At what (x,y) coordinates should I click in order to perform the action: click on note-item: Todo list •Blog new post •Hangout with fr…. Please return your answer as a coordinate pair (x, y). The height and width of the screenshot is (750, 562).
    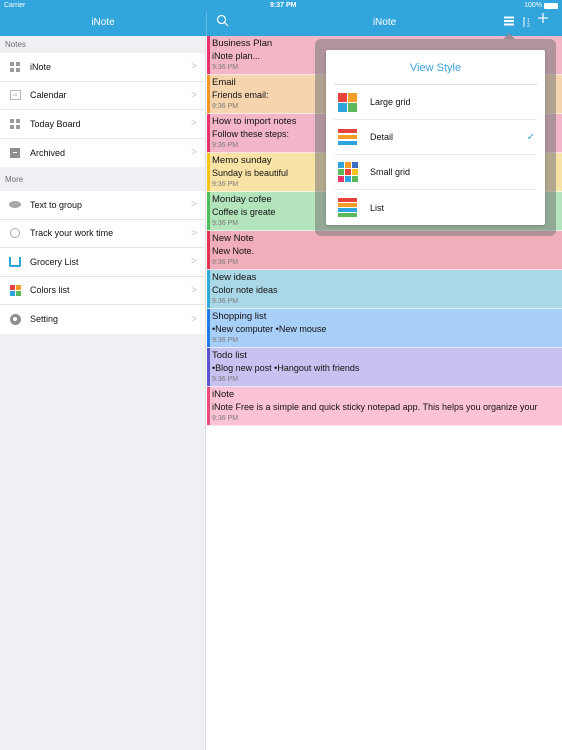
    Looking at the image, I should click on (384, 367).